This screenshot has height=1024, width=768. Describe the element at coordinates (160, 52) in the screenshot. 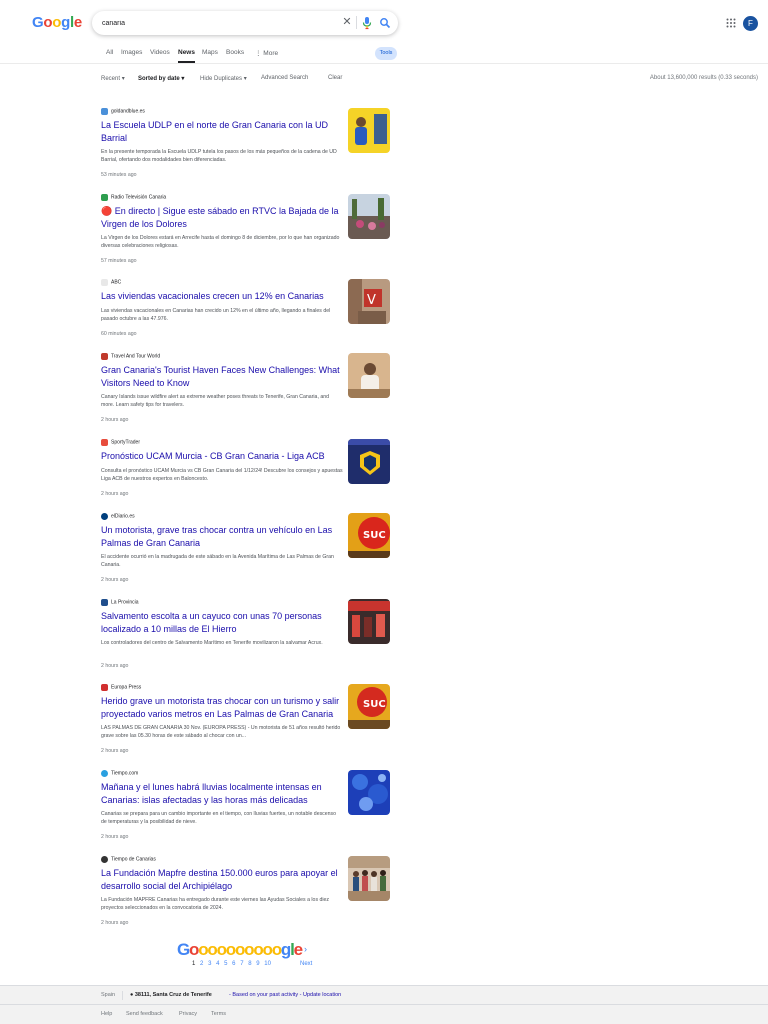

I see `tab-videos: Videos` at that location.